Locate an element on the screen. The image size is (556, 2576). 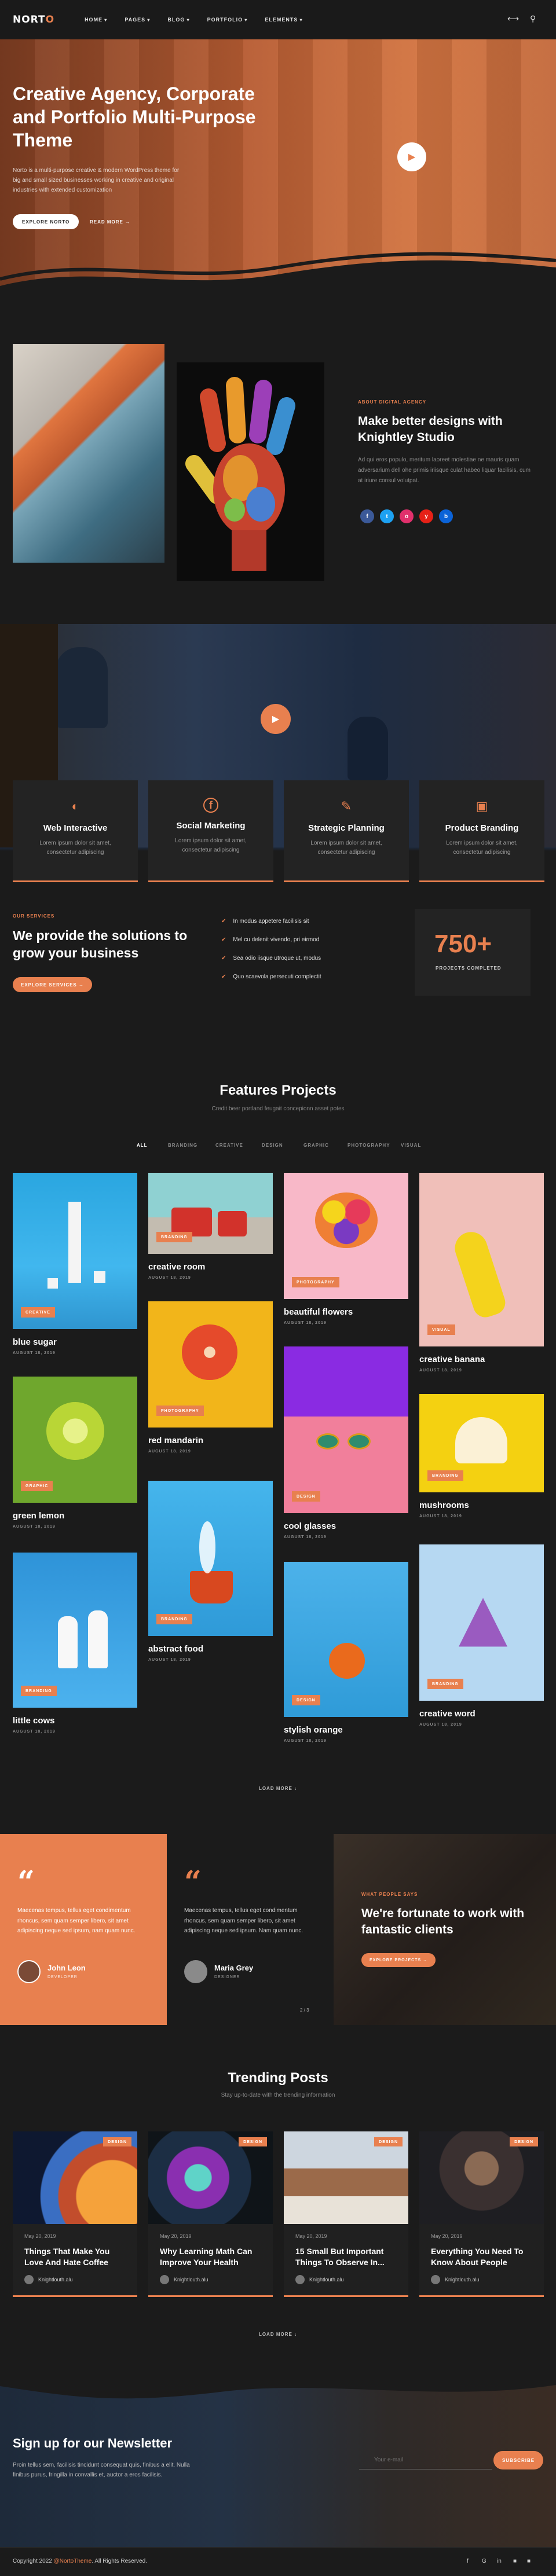
project-tag: CREATIVE is located at coordinates (38, 1312).